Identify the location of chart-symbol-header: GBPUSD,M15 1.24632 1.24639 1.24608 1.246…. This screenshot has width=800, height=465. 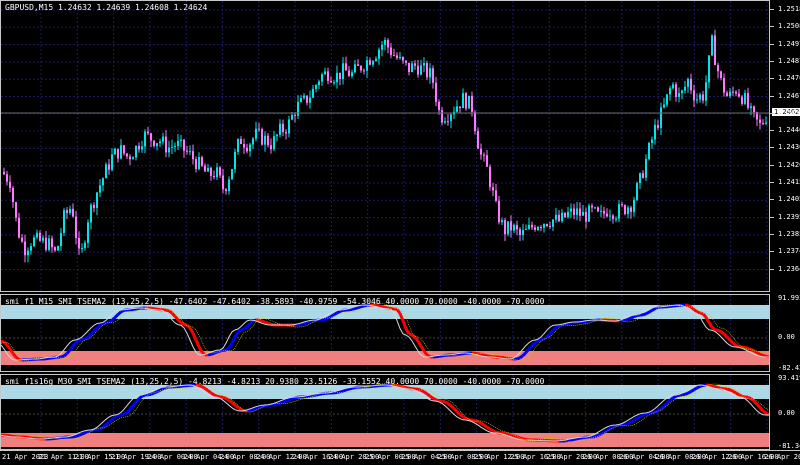
(106, 7).